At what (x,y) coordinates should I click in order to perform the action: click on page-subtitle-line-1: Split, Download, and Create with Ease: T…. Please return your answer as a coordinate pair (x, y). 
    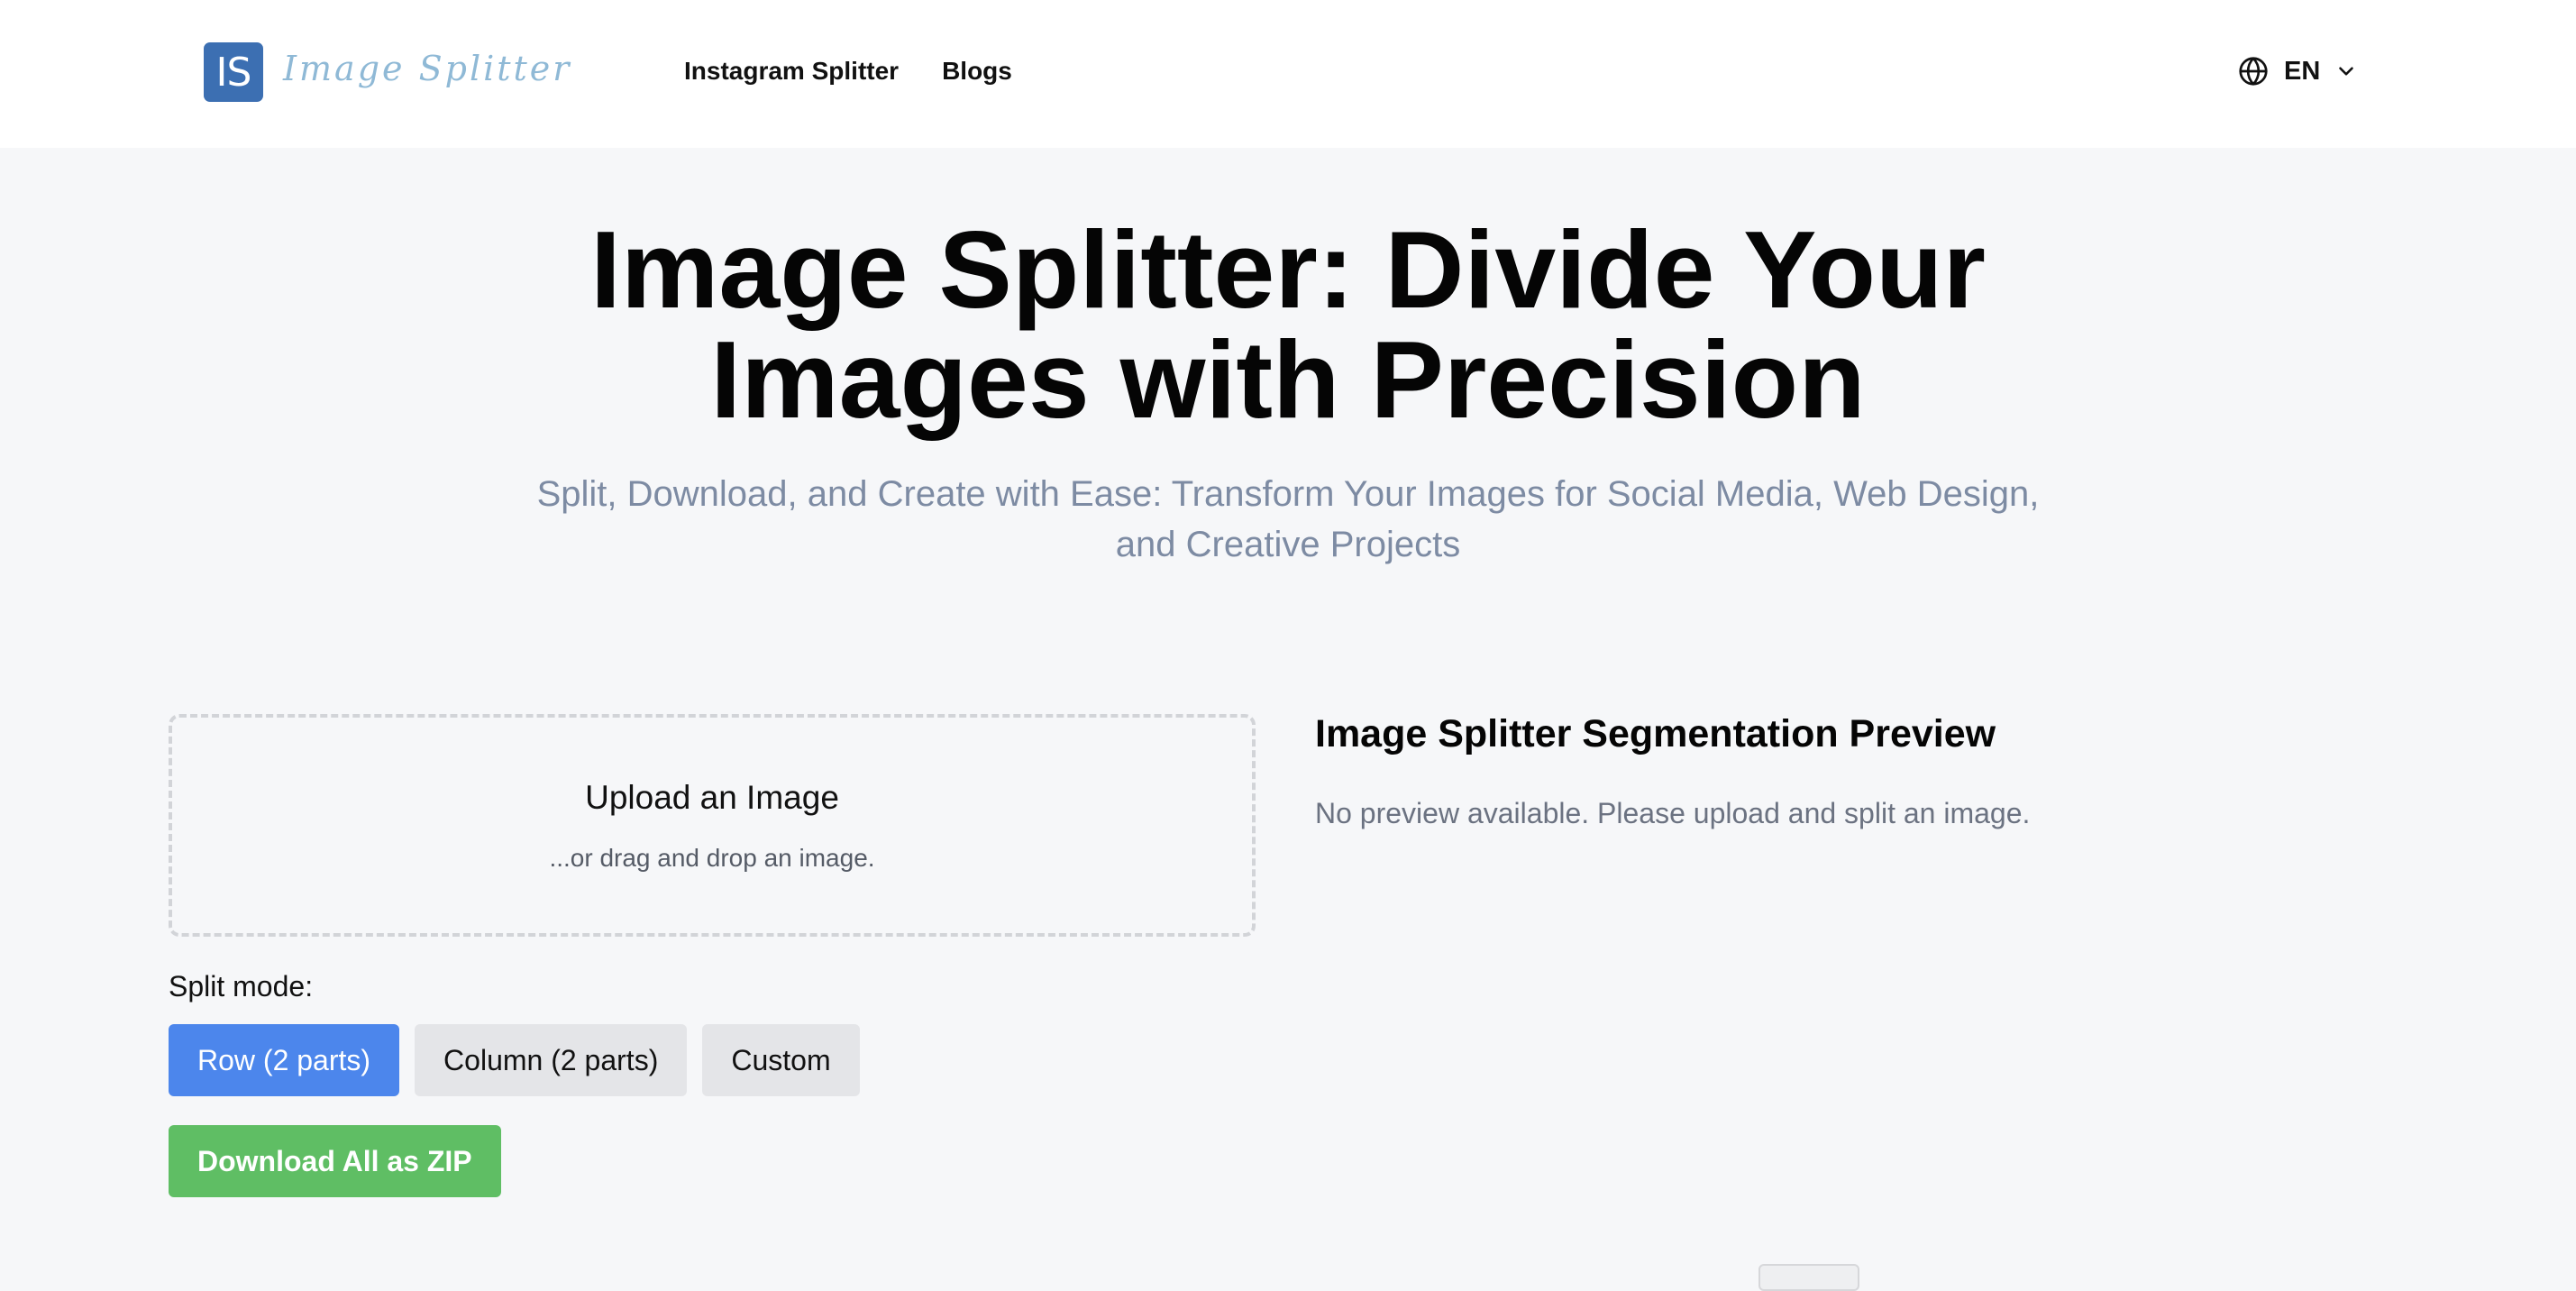
    Looking at the image, I should click on (1288, 494).